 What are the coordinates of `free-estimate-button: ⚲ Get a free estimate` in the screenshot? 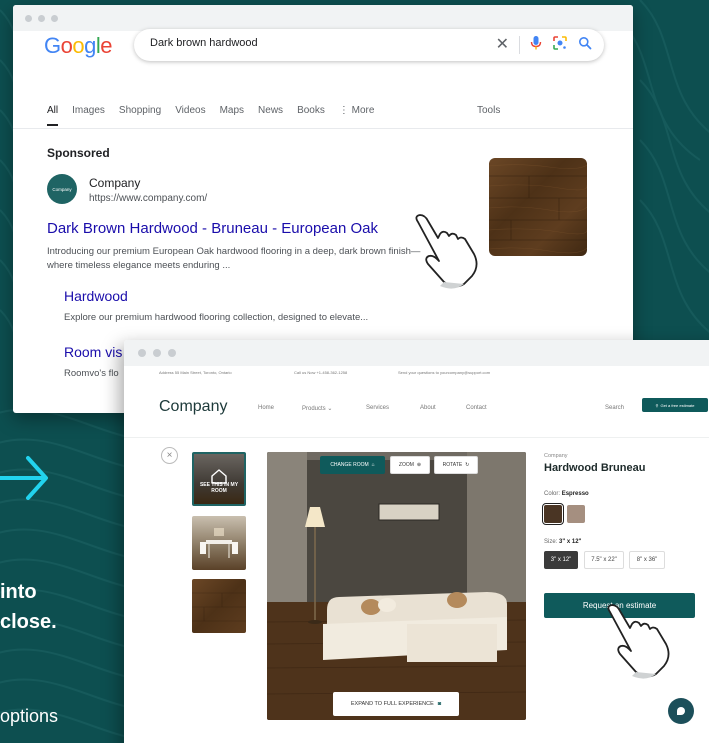 It's located at (675, 405).